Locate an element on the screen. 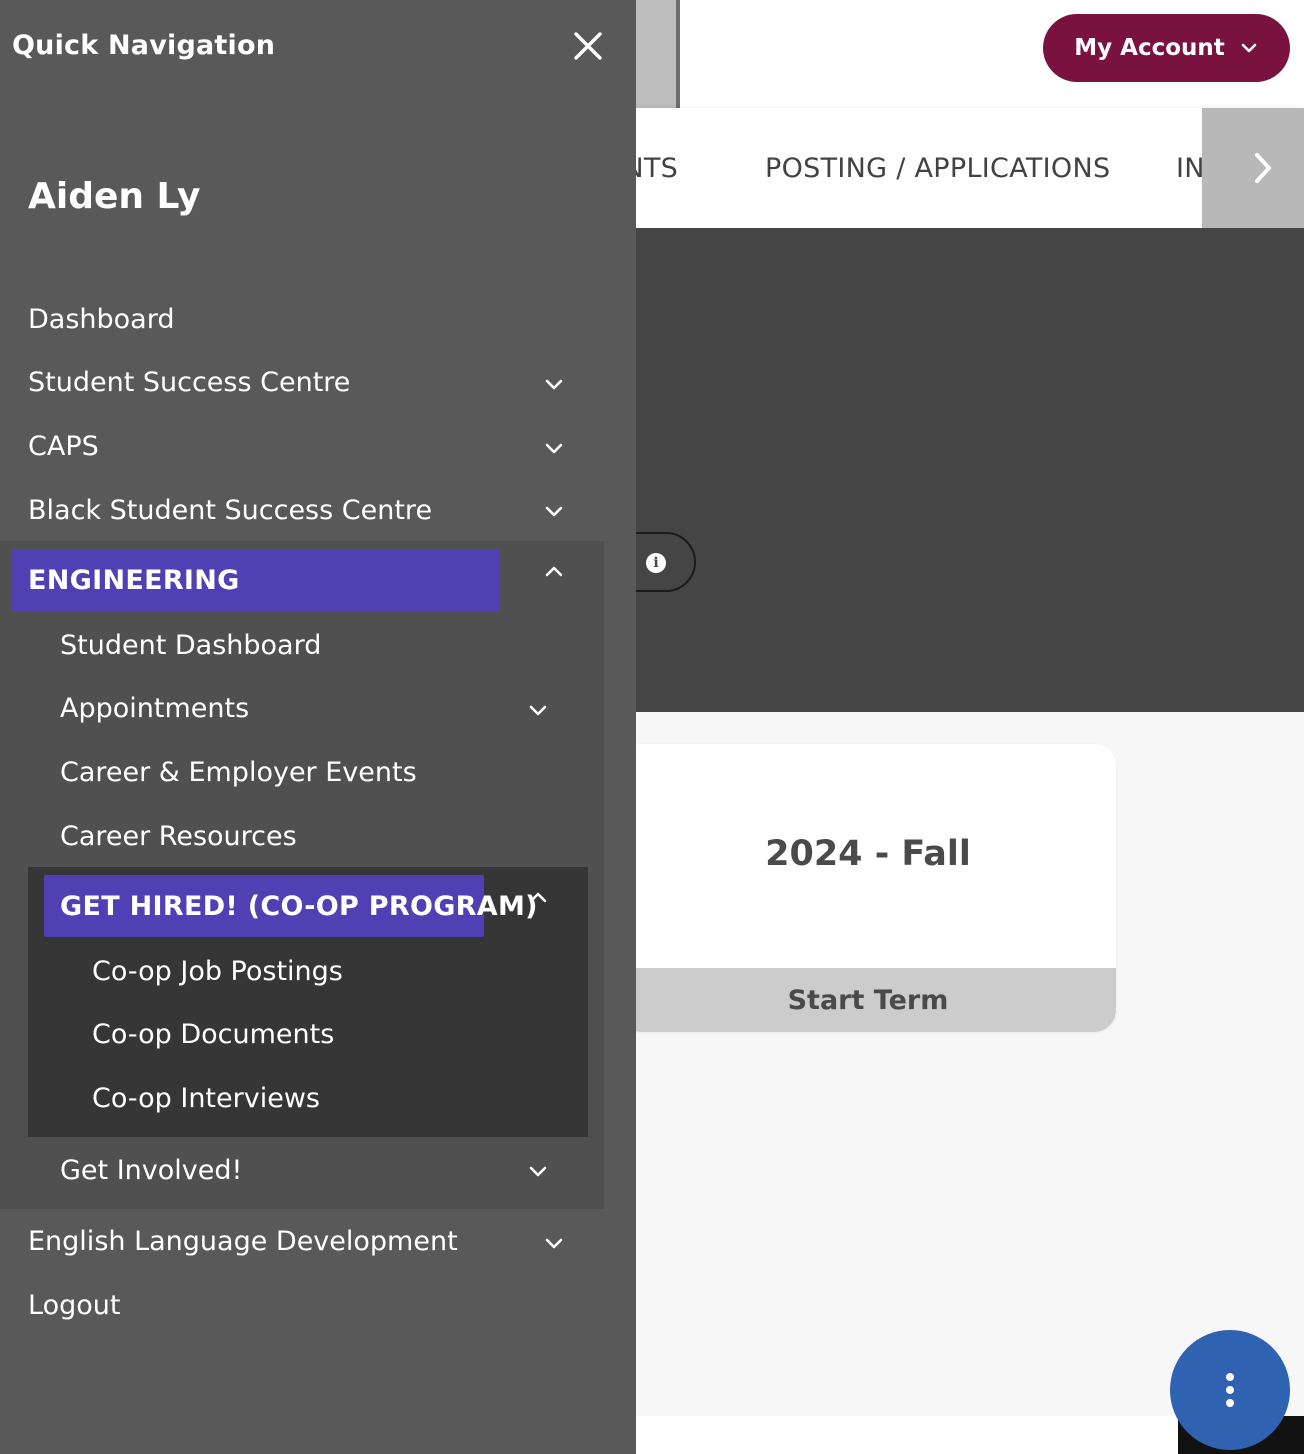  nav-item-label: Logout is located at coordinates (74, 1305).